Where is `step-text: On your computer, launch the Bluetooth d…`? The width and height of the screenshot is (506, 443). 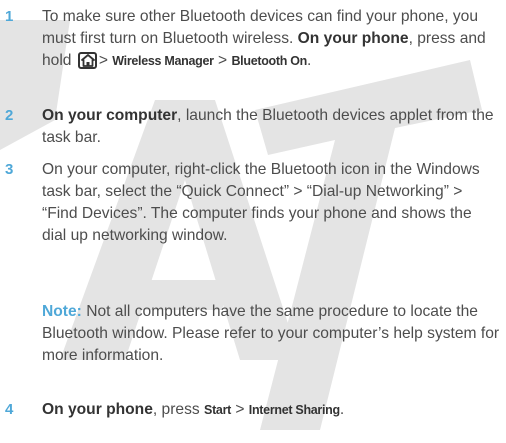 step-text: On your computer, launch the Bluetooth d… is located at coordinates (268, 126).